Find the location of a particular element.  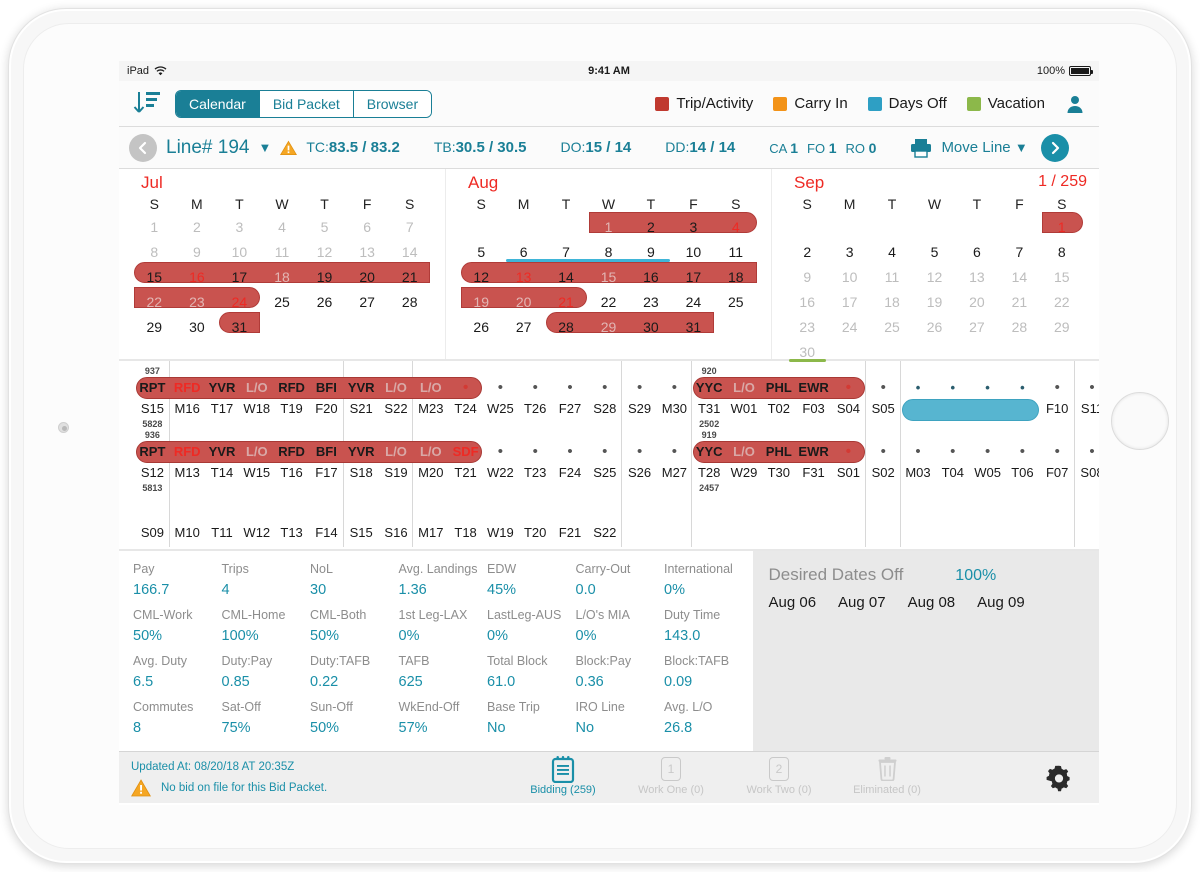

trip-strip-day: F21 is located at coordinates (570, 519).